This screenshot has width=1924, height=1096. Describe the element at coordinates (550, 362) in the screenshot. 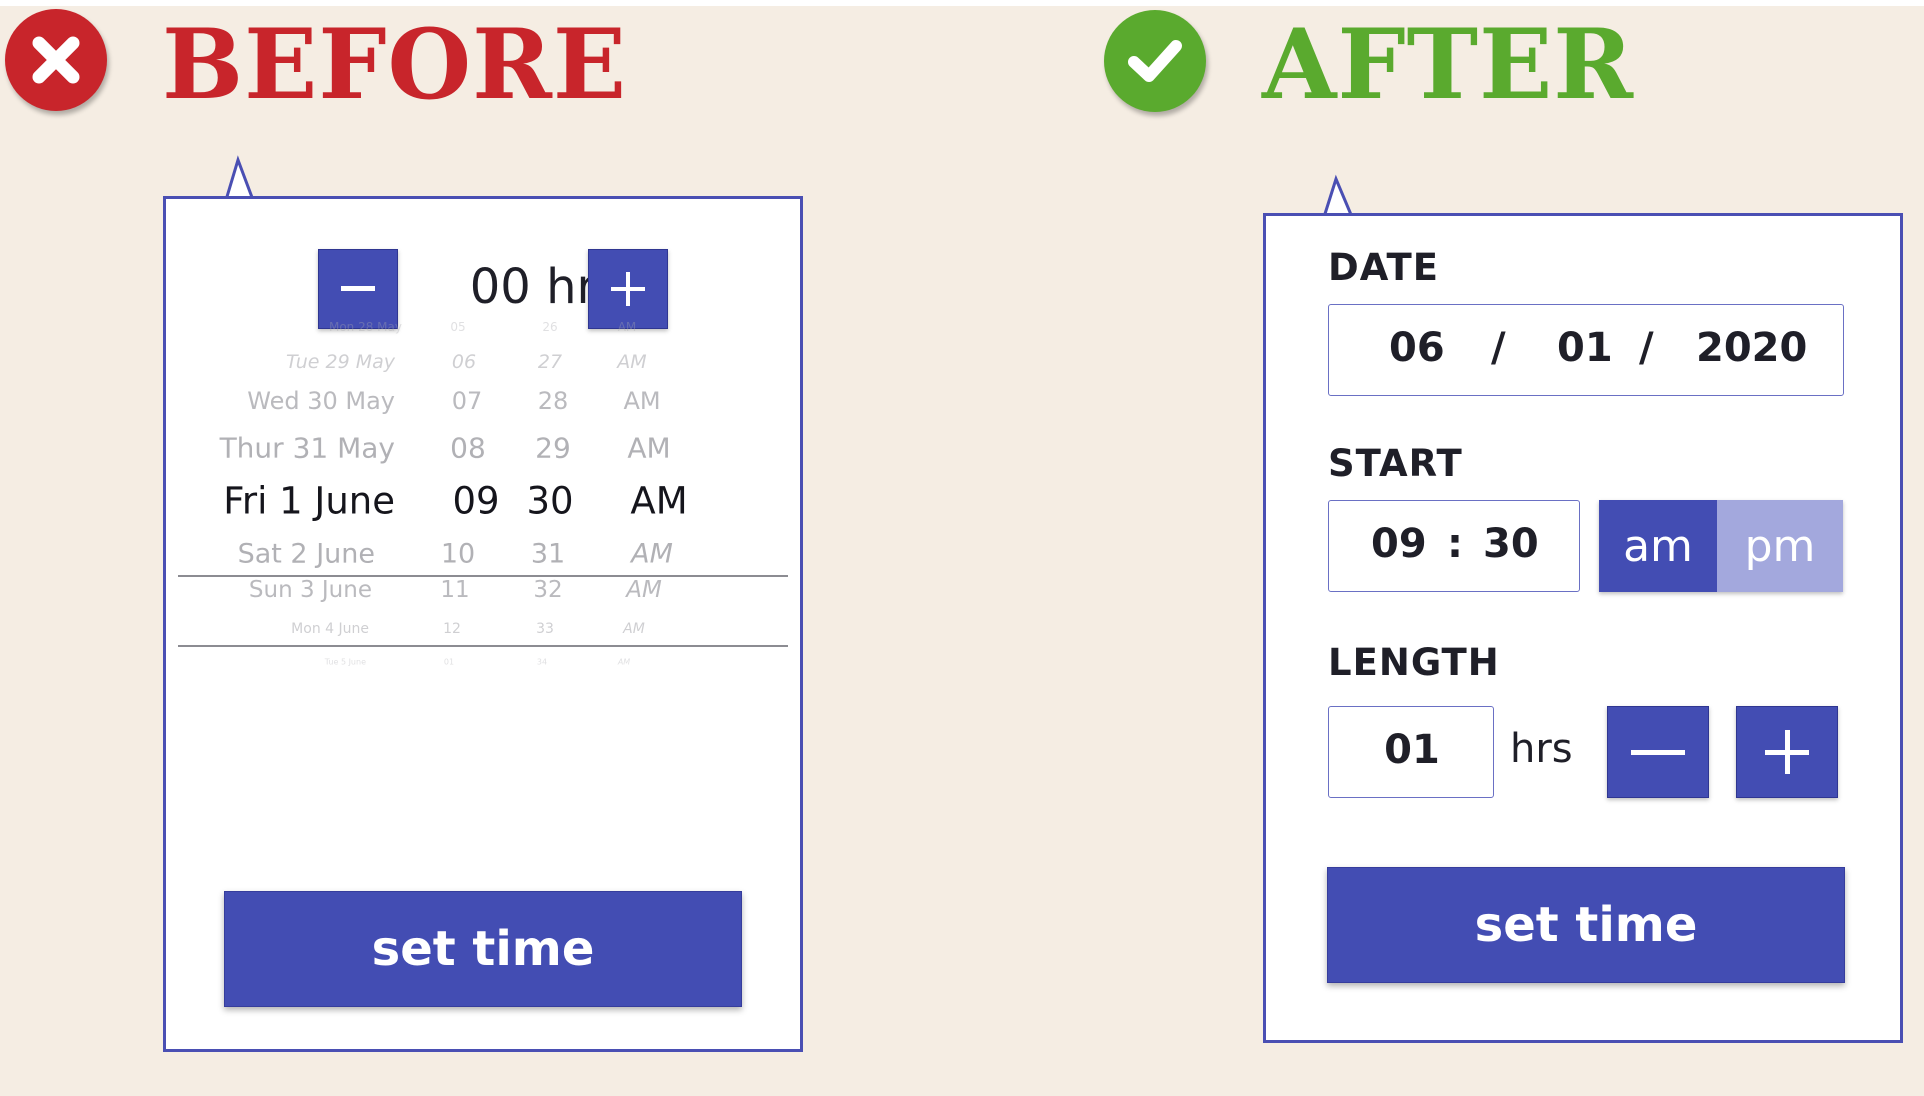

I see `wheel-minute-cell: 27` at that location.